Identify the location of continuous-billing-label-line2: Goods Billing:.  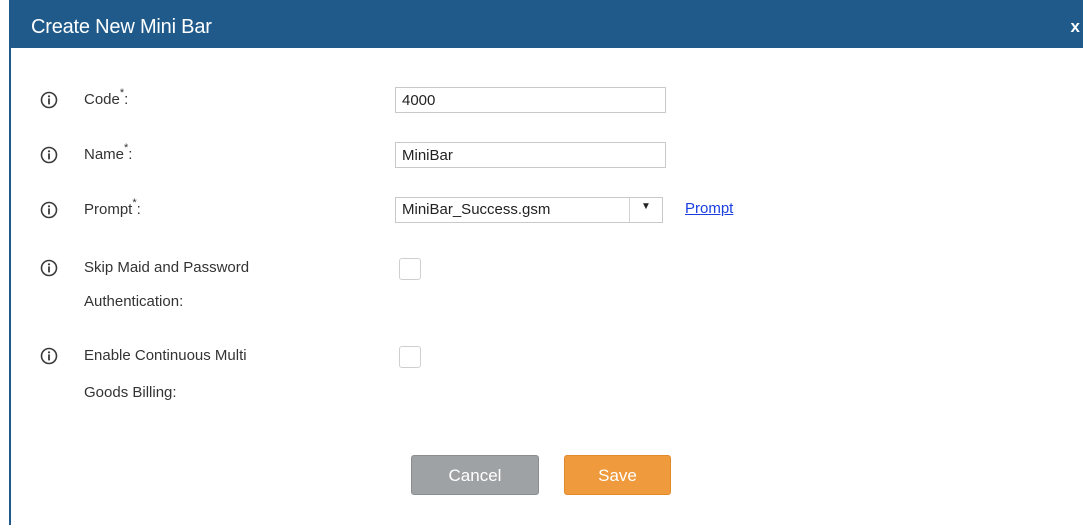
(130, 392).